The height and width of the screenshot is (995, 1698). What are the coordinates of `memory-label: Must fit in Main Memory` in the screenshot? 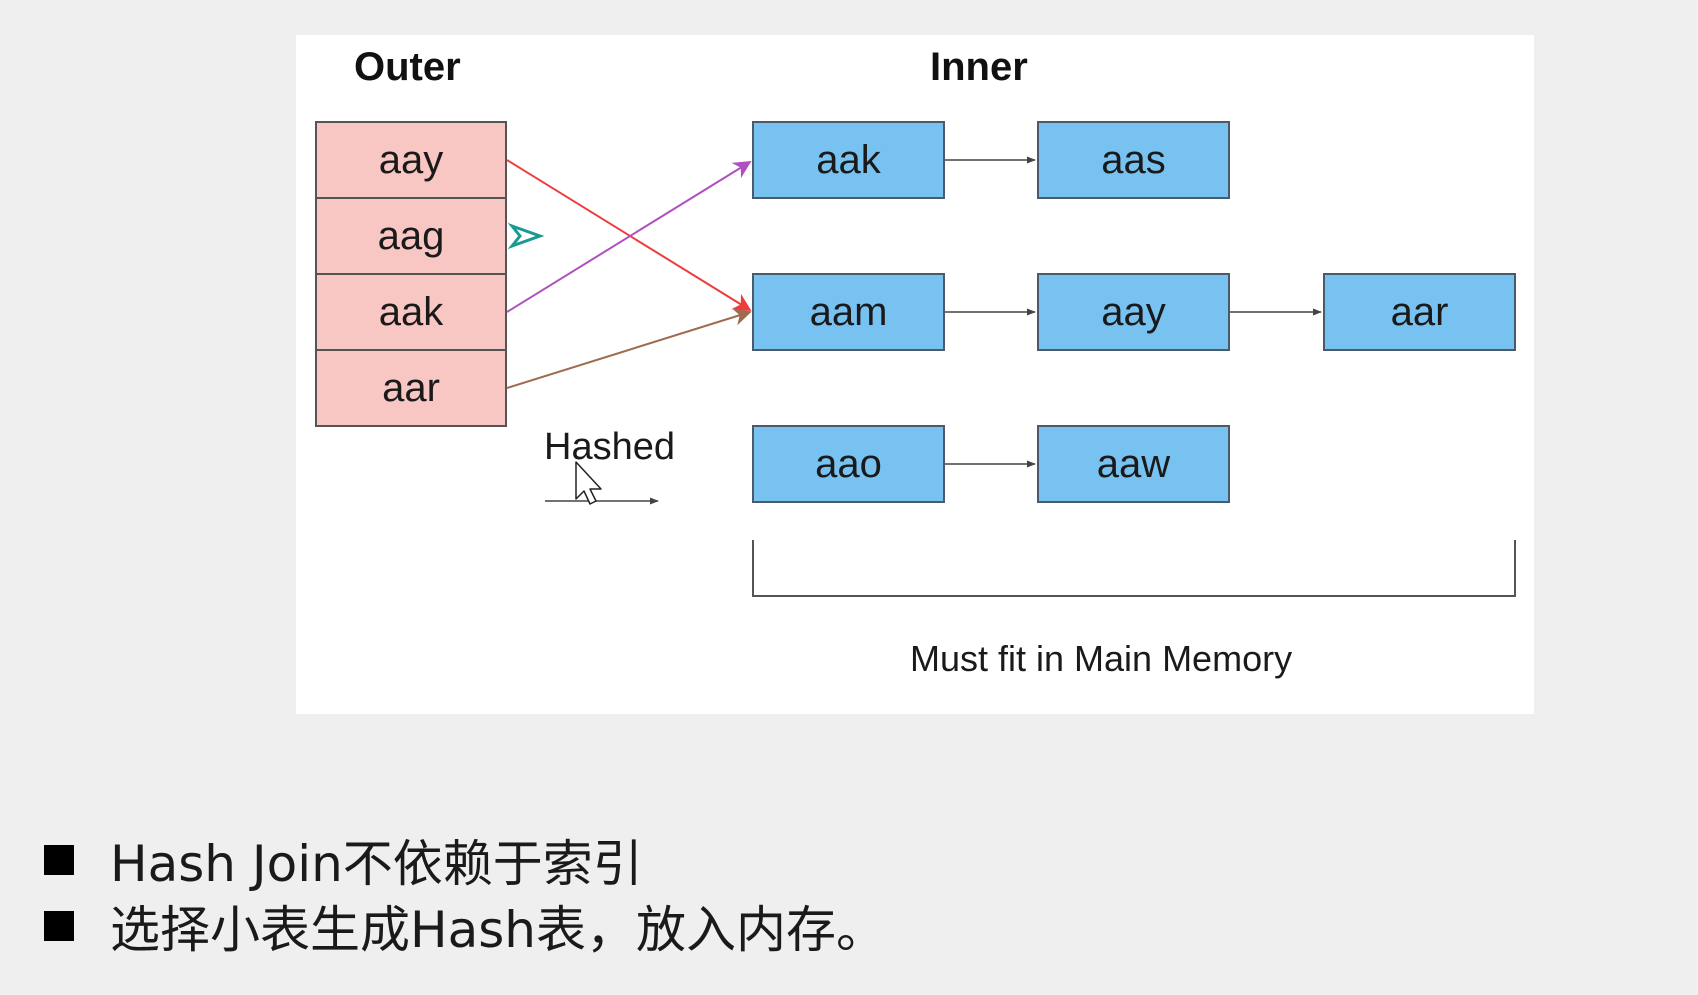 It's located at (1101, 658).